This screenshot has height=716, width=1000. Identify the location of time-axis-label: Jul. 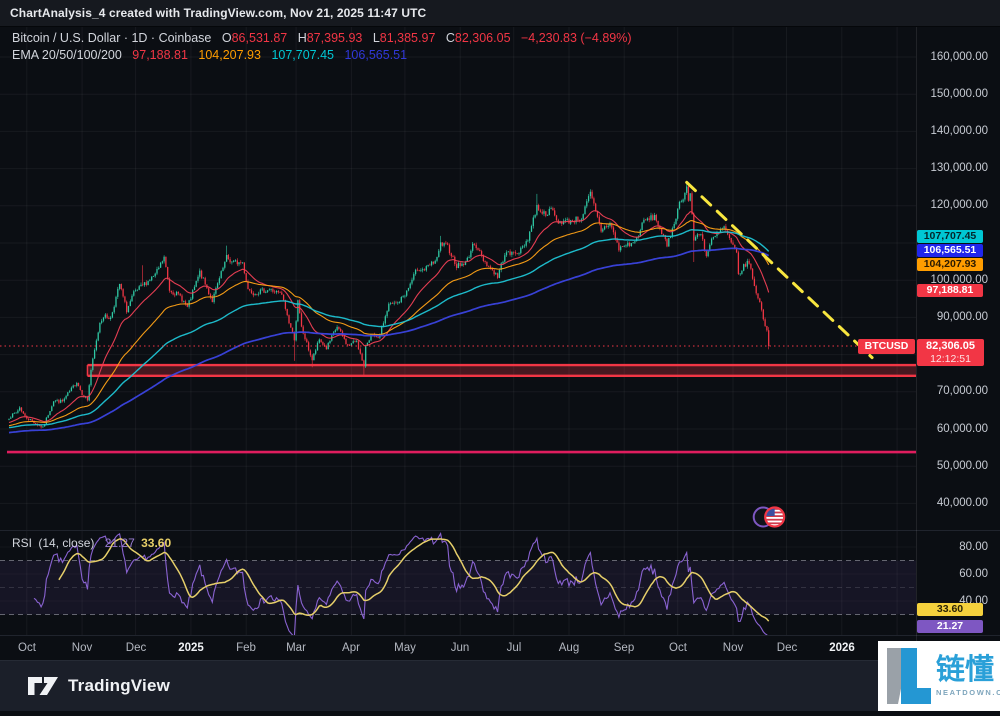
(514, 648).